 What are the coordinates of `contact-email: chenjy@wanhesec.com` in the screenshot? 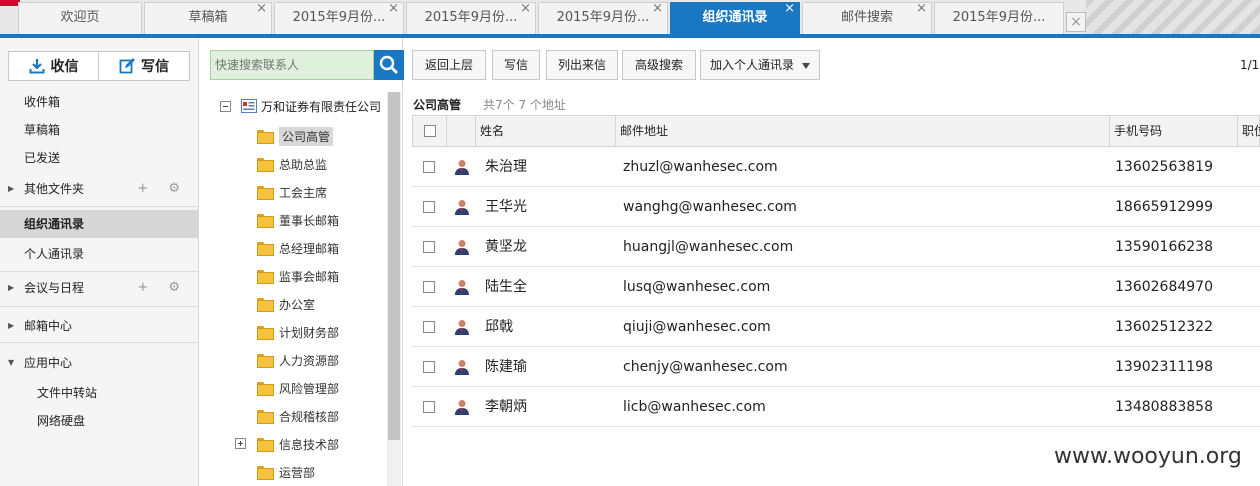 It's located at (705, 367).